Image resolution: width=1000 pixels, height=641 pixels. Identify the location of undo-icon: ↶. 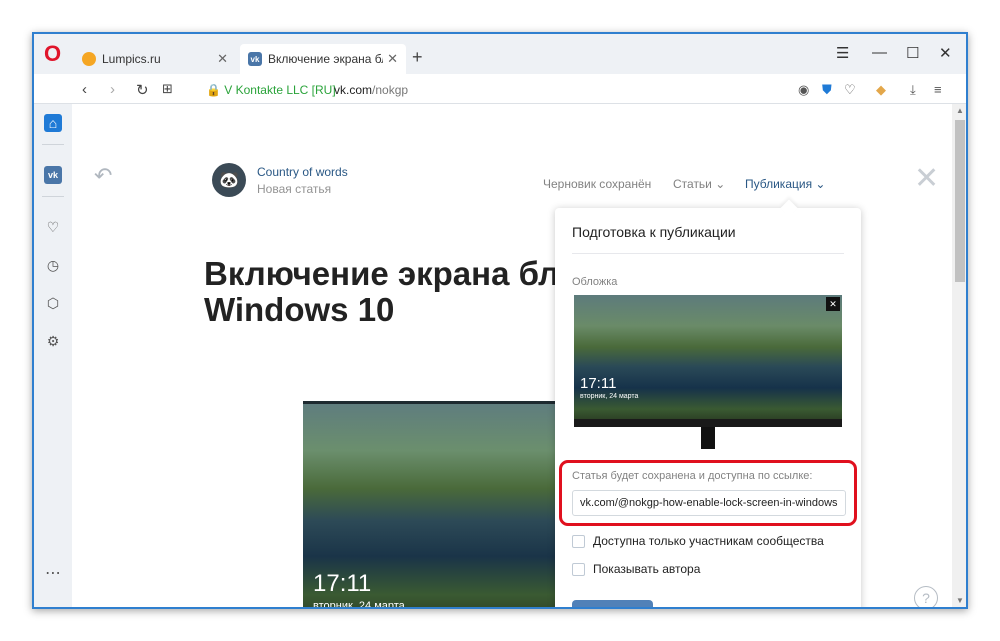
(103, 176).